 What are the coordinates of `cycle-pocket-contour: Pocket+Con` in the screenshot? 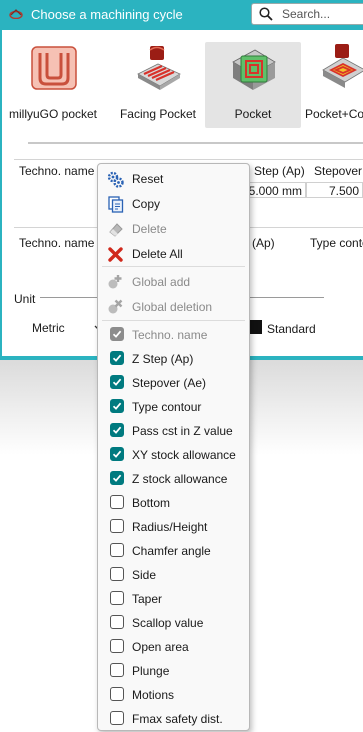 It's located at (332, 85).